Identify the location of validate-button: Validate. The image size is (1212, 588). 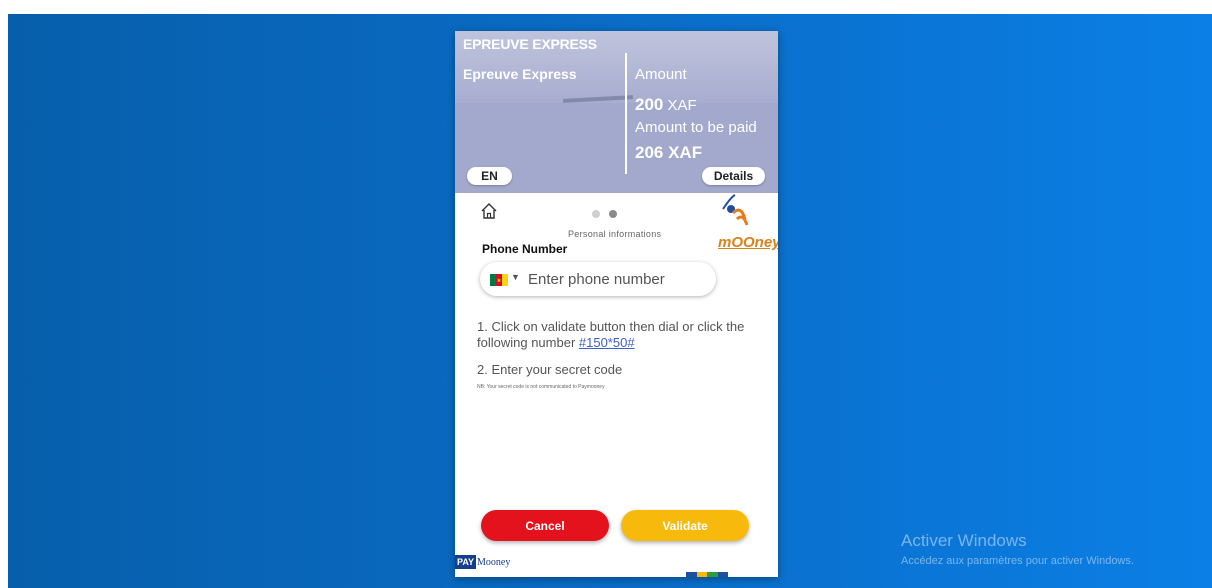
(685, 525).